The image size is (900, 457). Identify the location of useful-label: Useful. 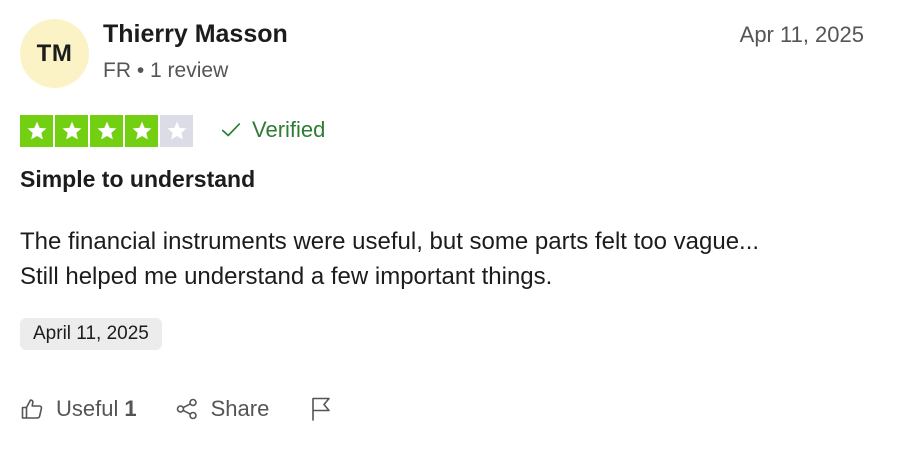
(87, 408).